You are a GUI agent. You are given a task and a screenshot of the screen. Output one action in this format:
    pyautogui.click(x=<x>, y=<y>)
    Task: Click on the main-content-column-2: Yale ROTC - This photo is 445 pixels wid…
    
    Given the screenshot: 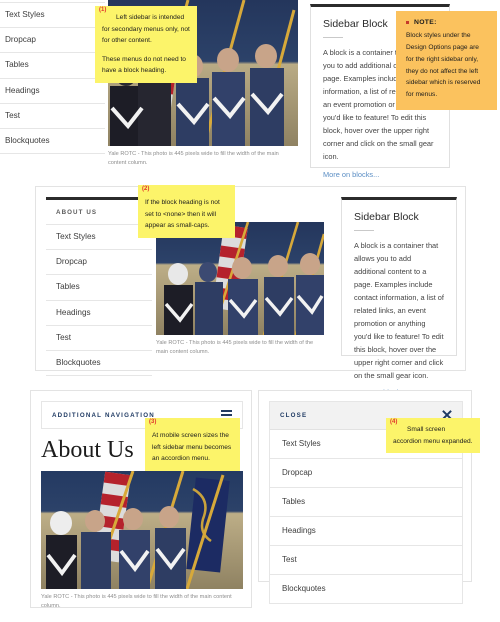 What is the action you would take?
    pyautogui.click(x=240, y=289)
    